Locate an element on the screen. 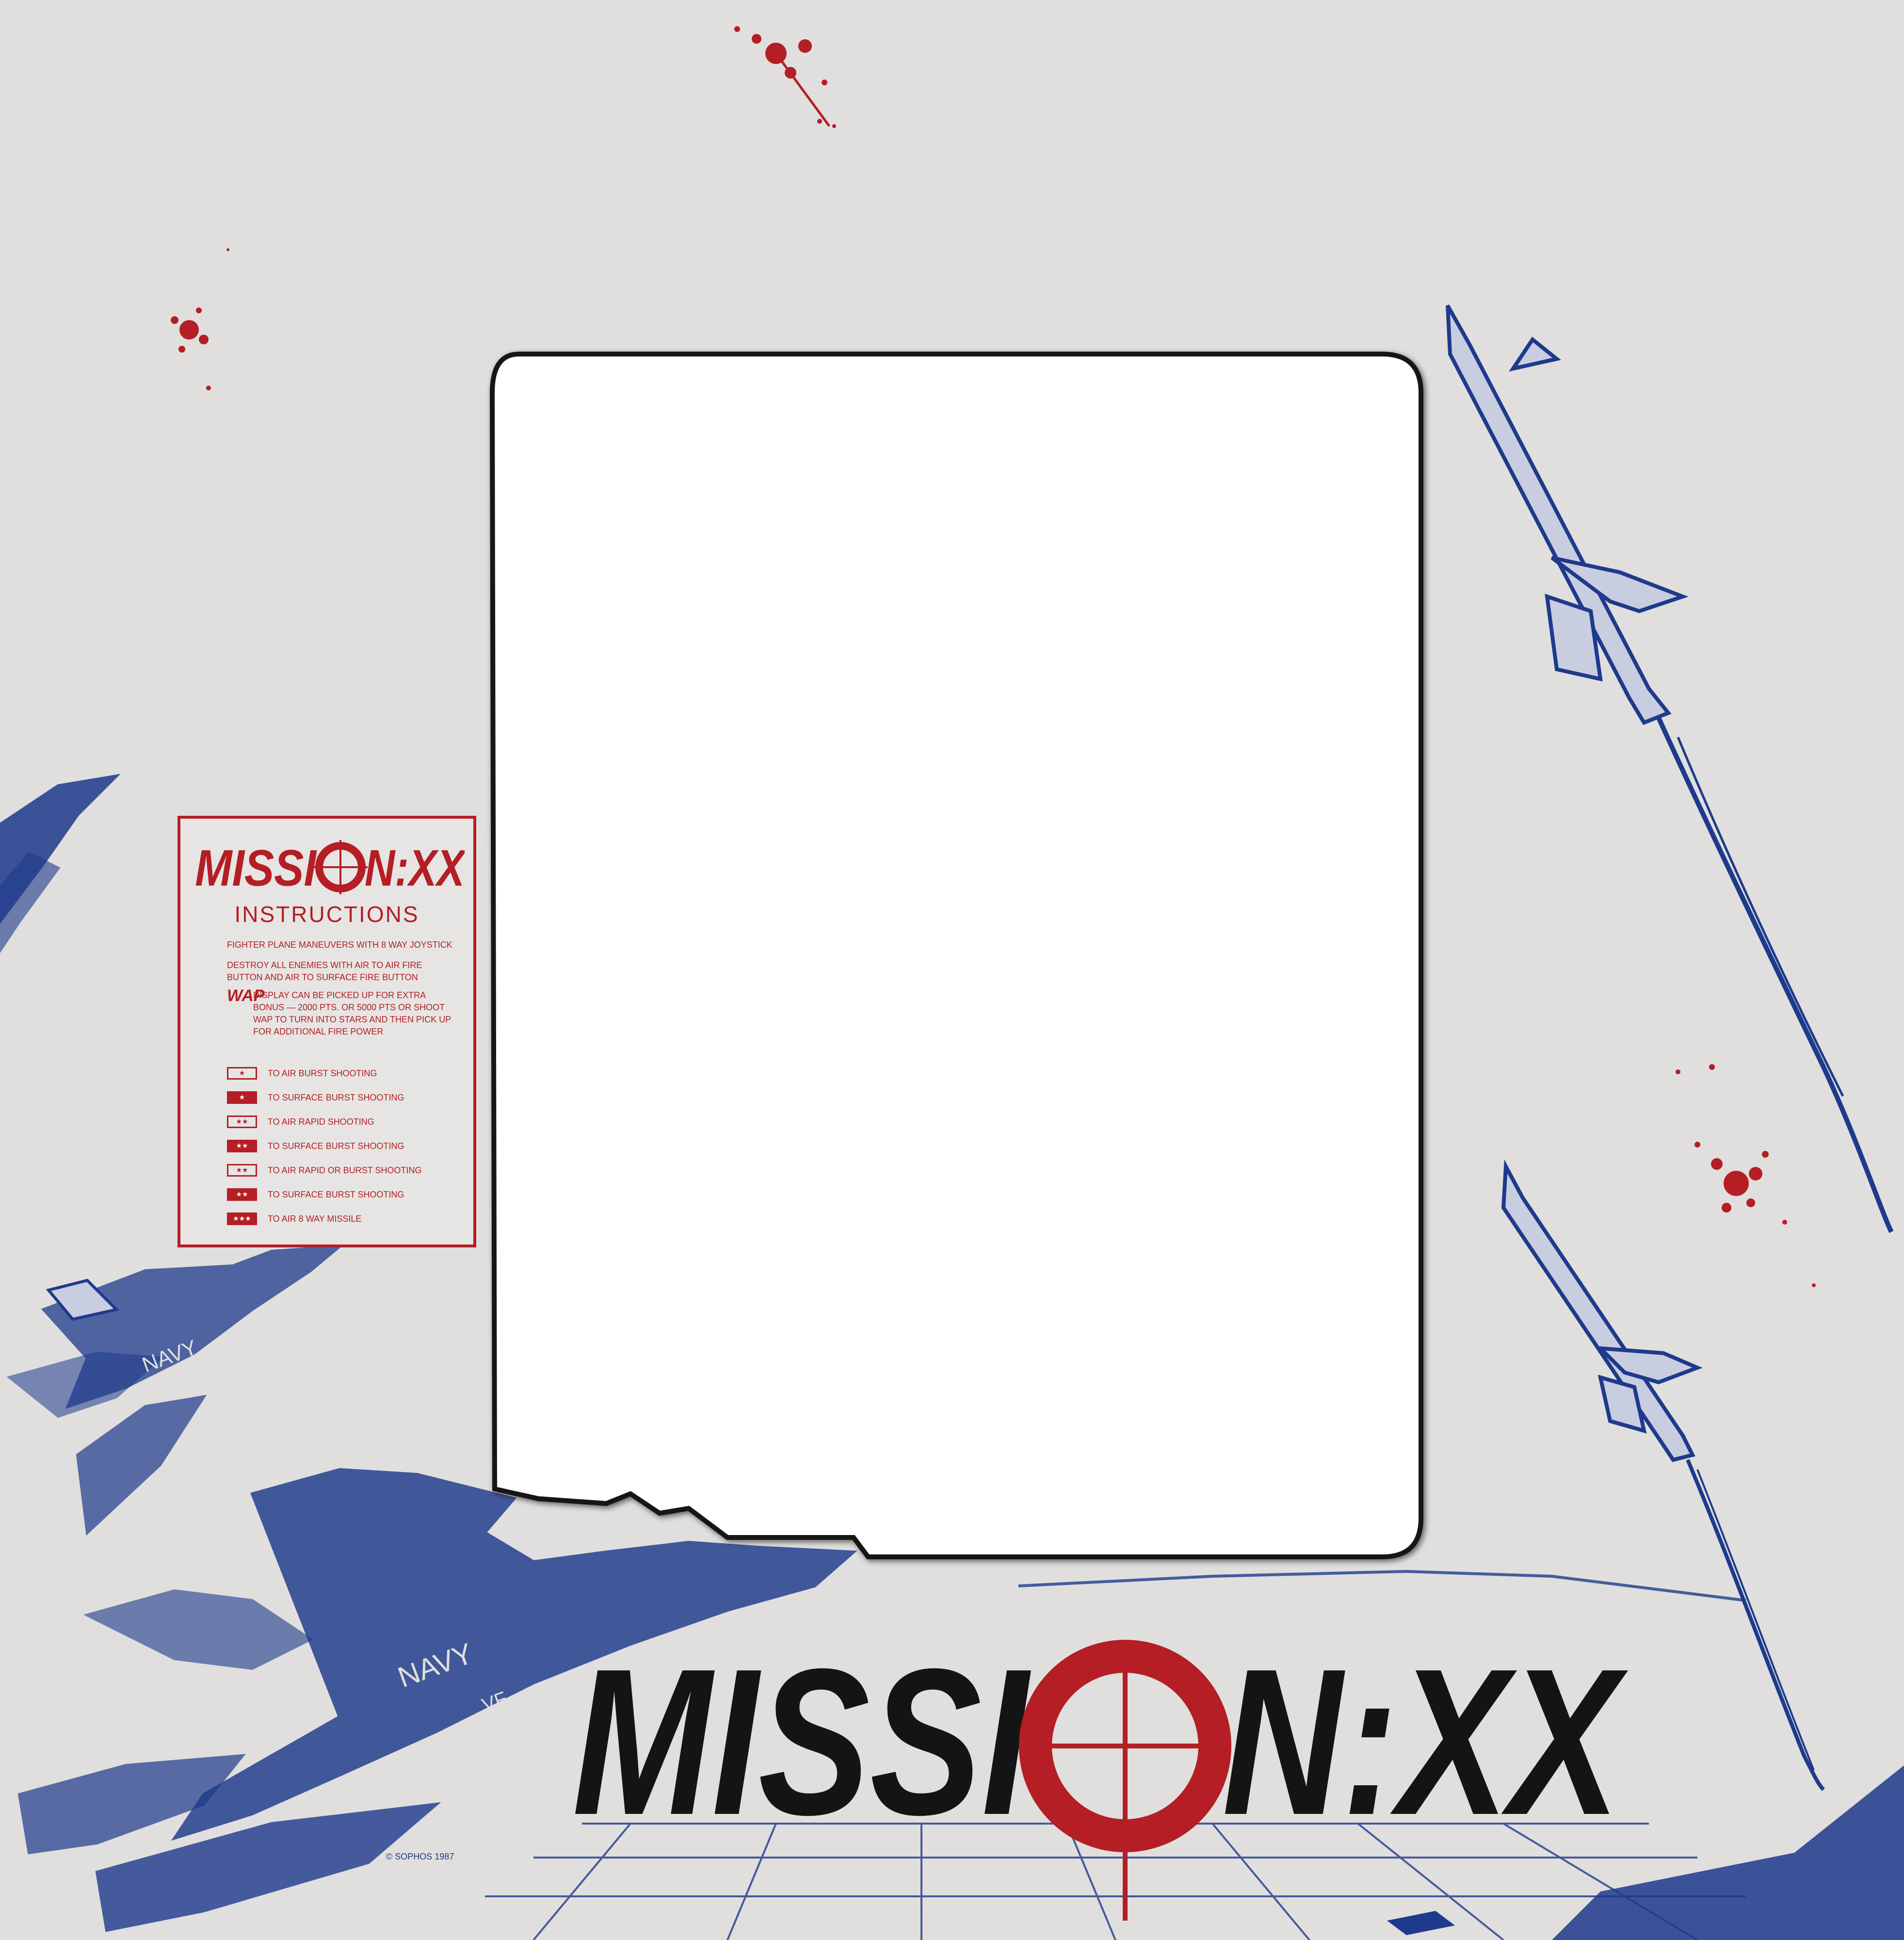 The width and height of the screenshot is (1904, 1940). legend-row: ★★ TO AIR RAPID OR BURST SHOOTING is located at coordinates (343, 1170).